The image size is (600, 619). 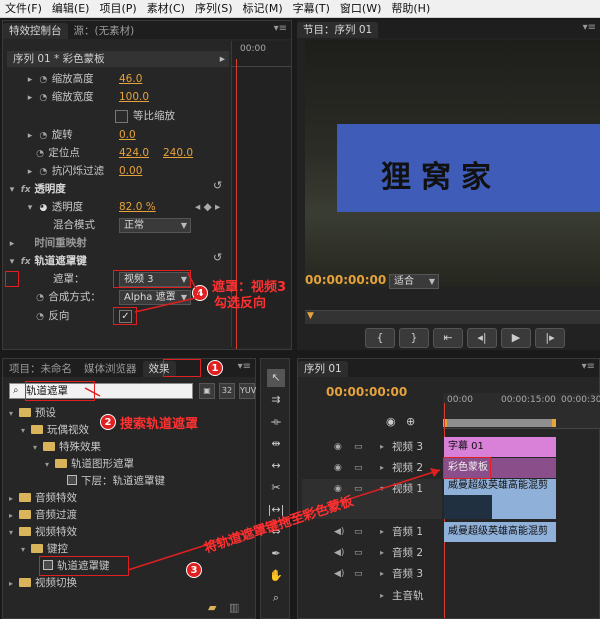 What do you see at coordinates (167, 304) in the screenshot?
I see `reverse-pointer-line` at bounding box center [167, 304].